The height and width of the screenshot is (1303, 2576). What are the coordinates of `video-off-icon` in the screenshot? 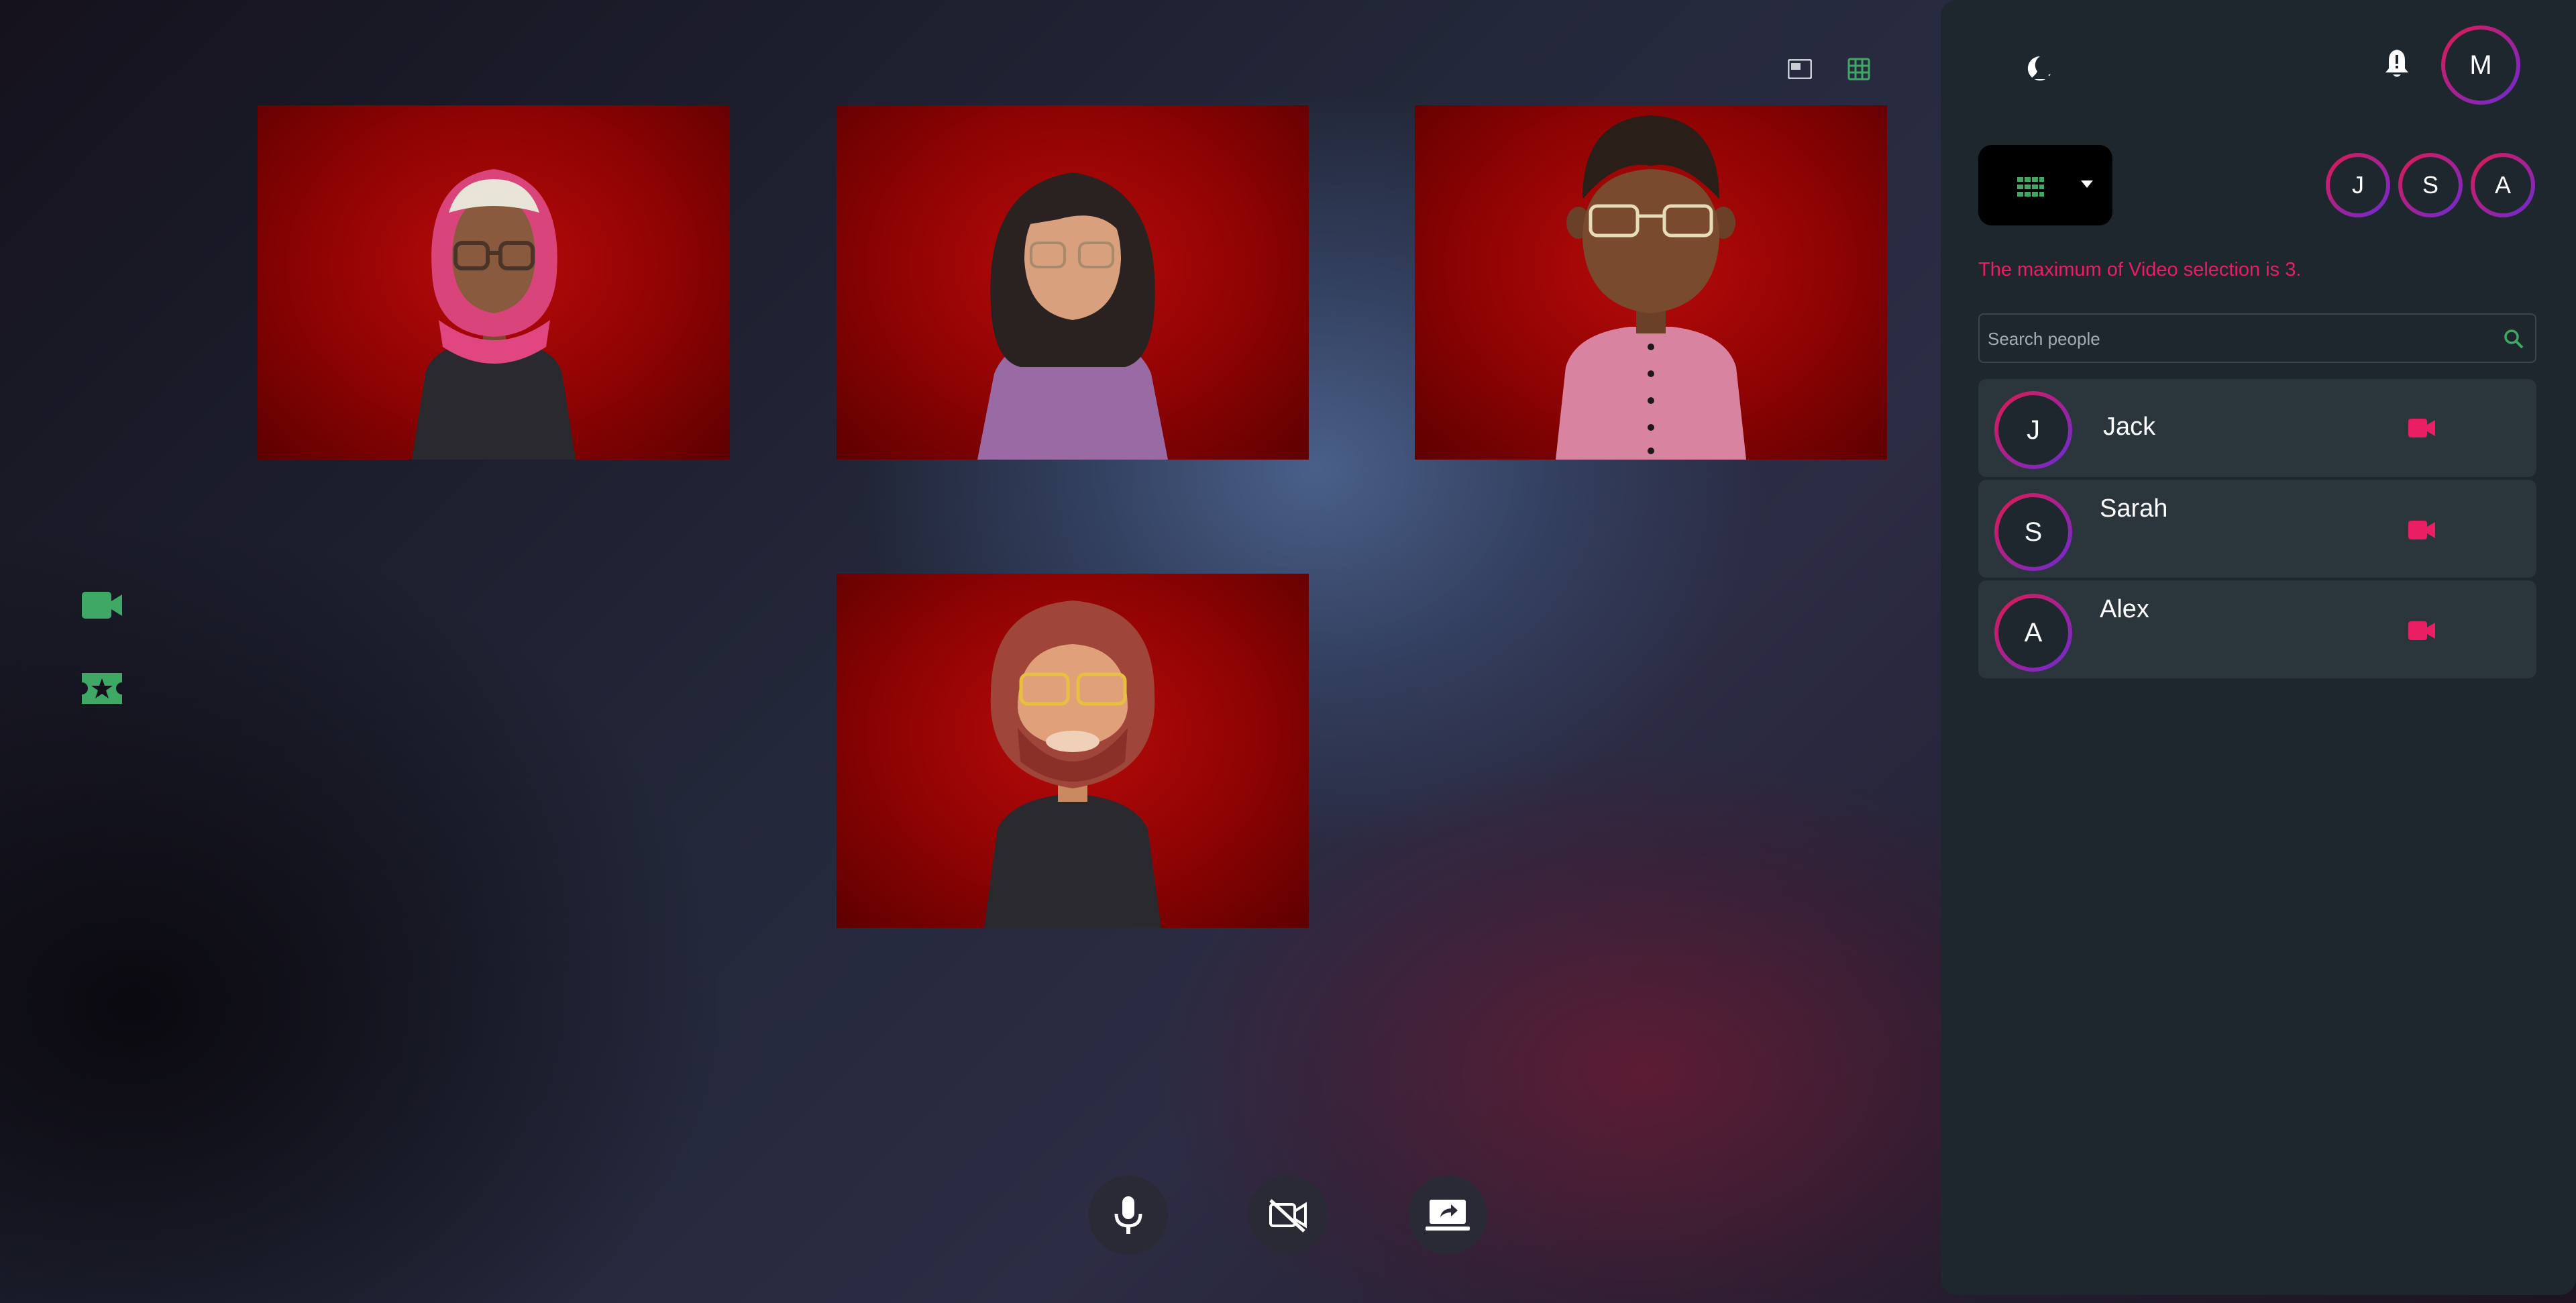 It's located at (1288, 1216).